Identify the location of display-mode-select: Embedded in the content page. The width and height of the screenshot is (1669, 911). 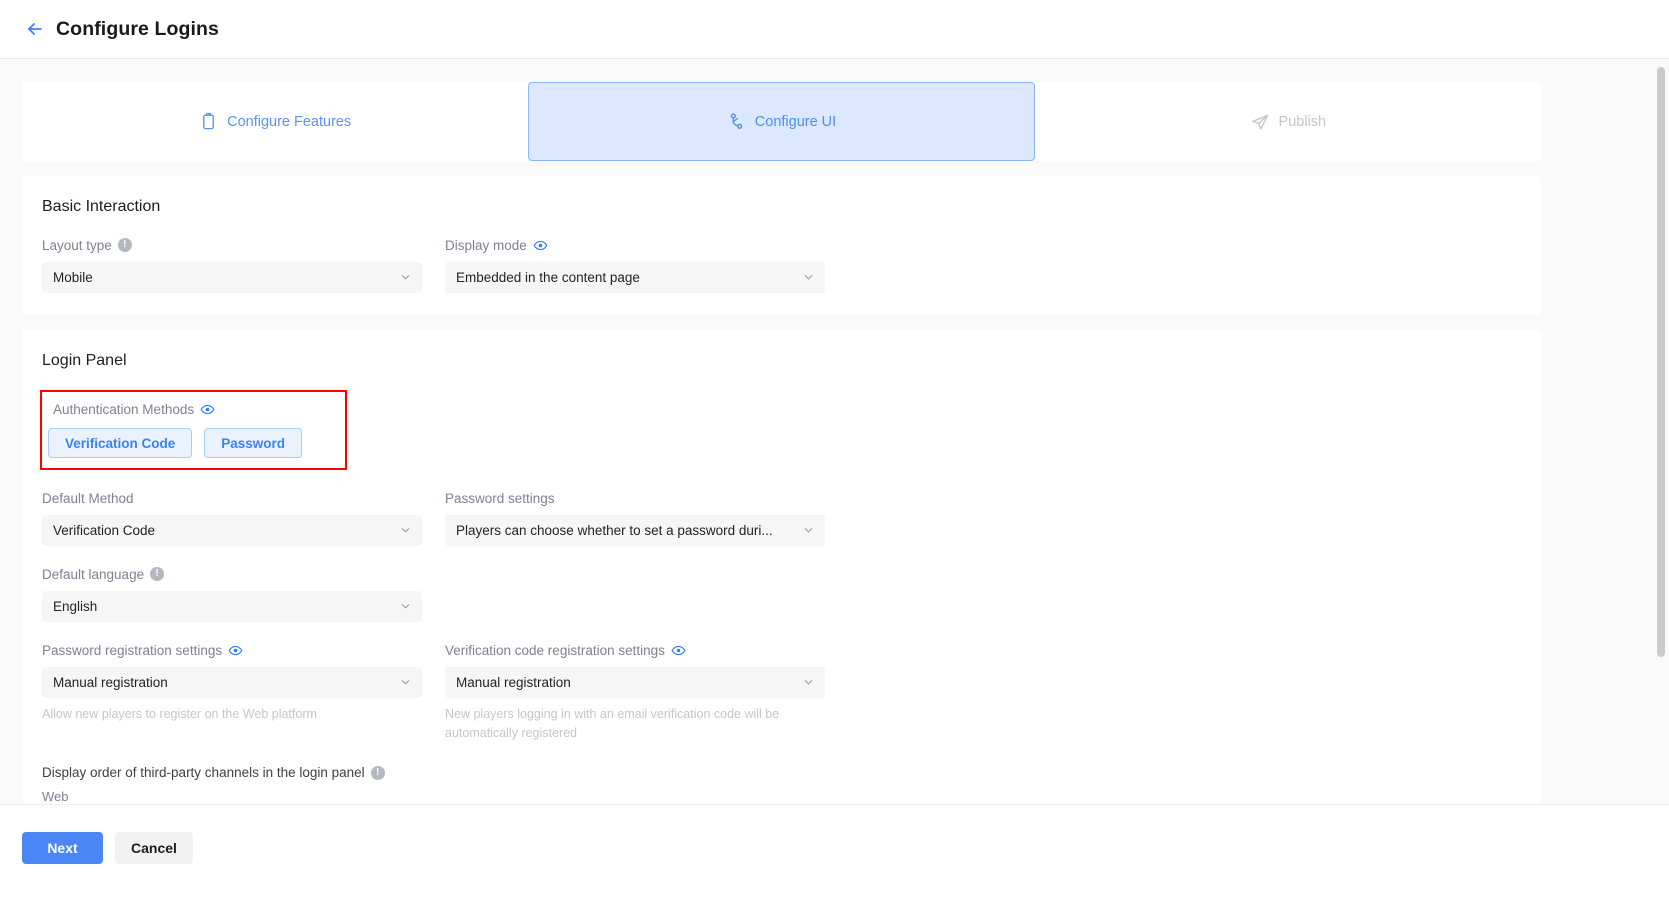
(635, 277).